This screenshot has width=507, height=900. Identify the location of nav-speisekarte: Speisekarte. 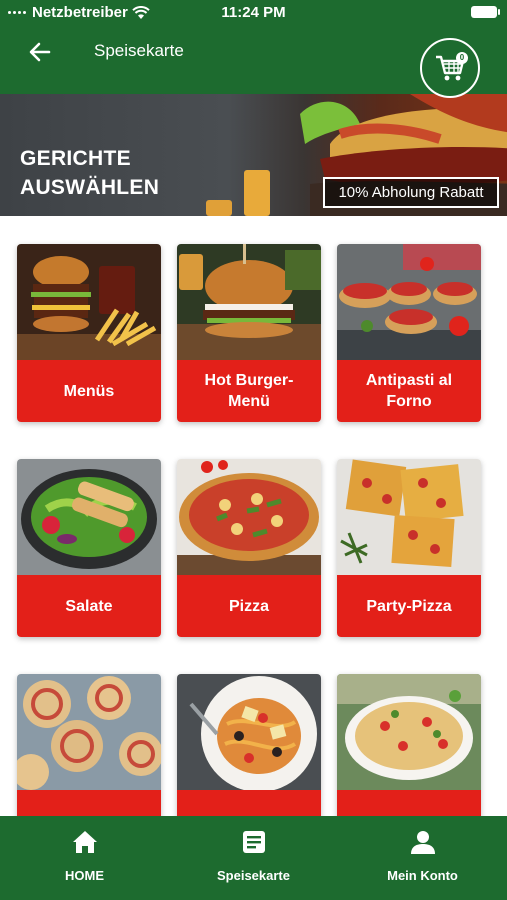
(253, 858).